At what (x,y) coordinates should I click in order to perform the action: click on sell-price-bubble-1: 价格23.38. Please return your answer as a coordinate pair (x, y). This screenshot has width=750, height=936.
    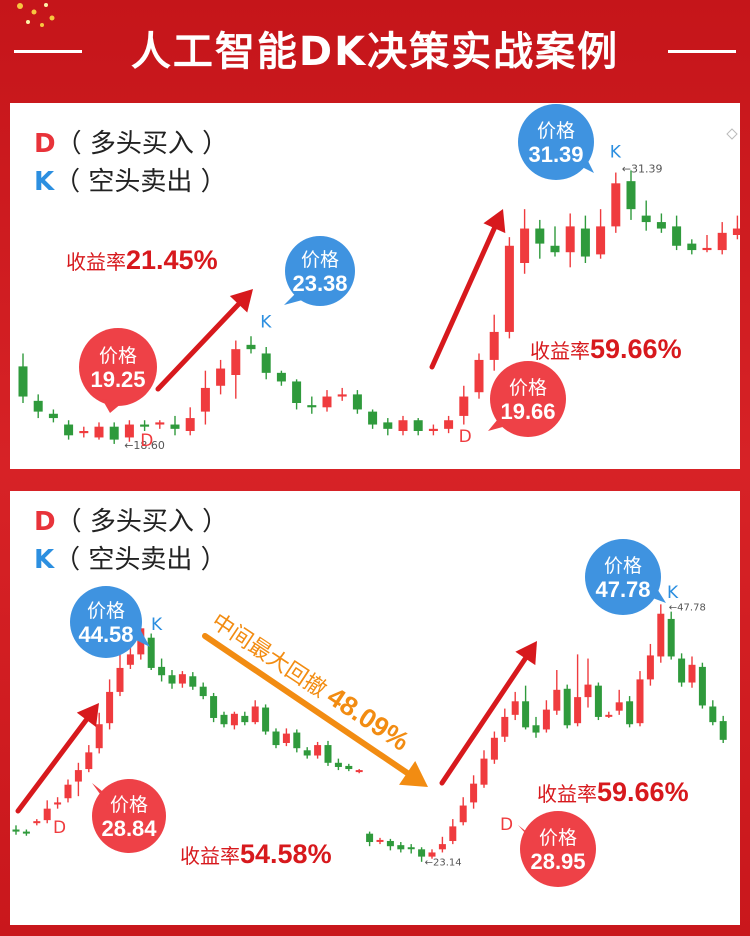
    Looking at the image, I should click on (319, 271).